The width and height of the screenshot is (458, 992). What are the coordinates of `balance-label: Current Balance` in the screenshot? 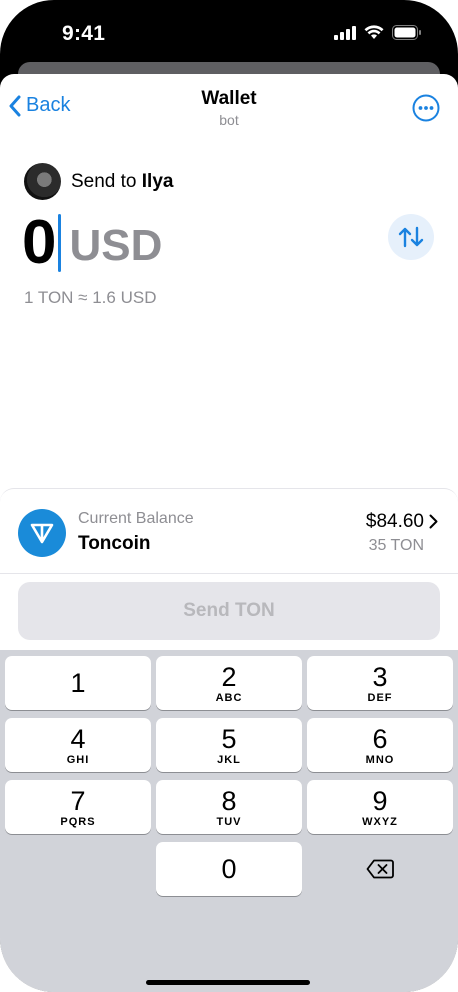 It's located at (136, 518).